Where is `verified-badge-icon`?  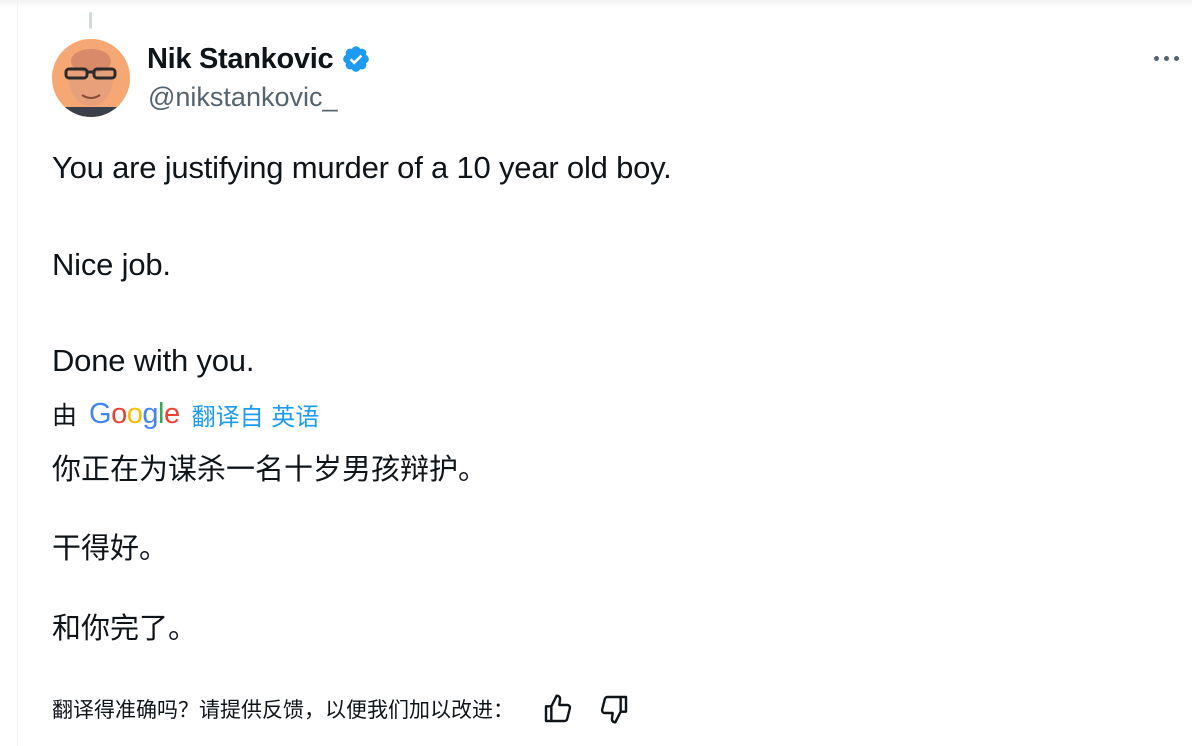 verified-badge-icon is located at coordinates (356, 59).